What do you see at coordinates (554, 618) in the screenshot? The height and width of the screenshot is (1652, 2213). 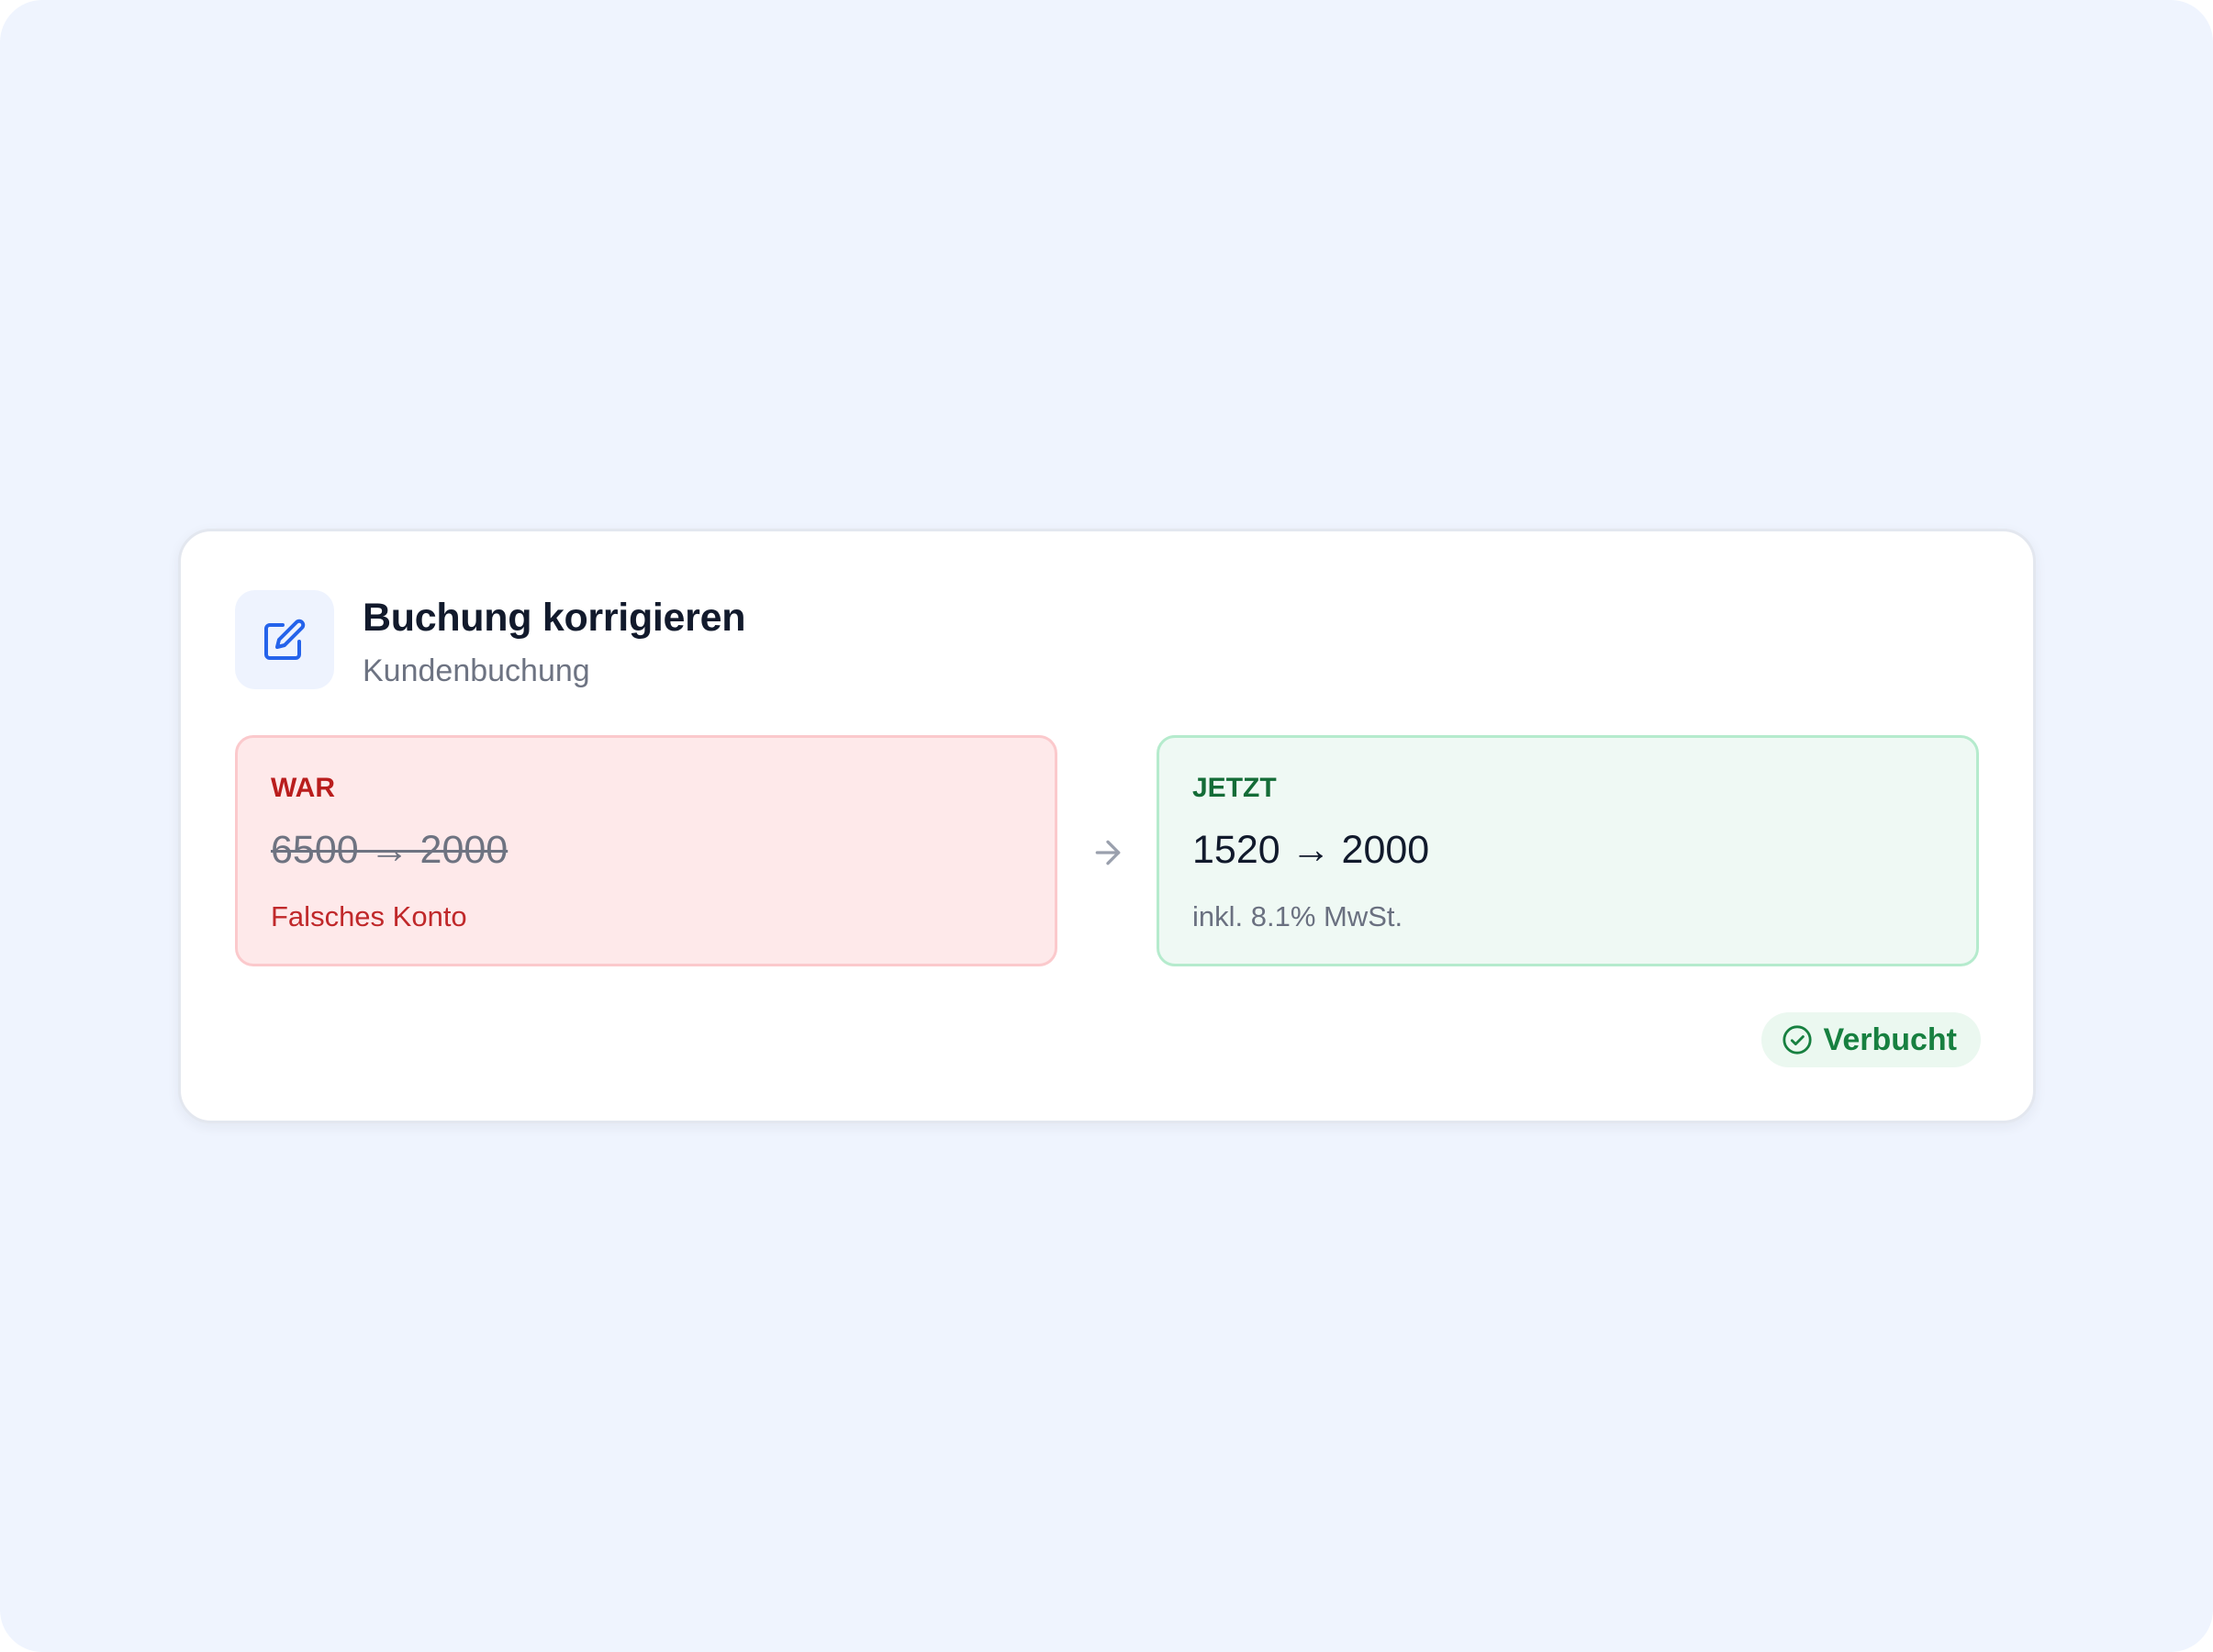 I see `card-title: Buchung korrigieren` at bounding box center [554, 618].